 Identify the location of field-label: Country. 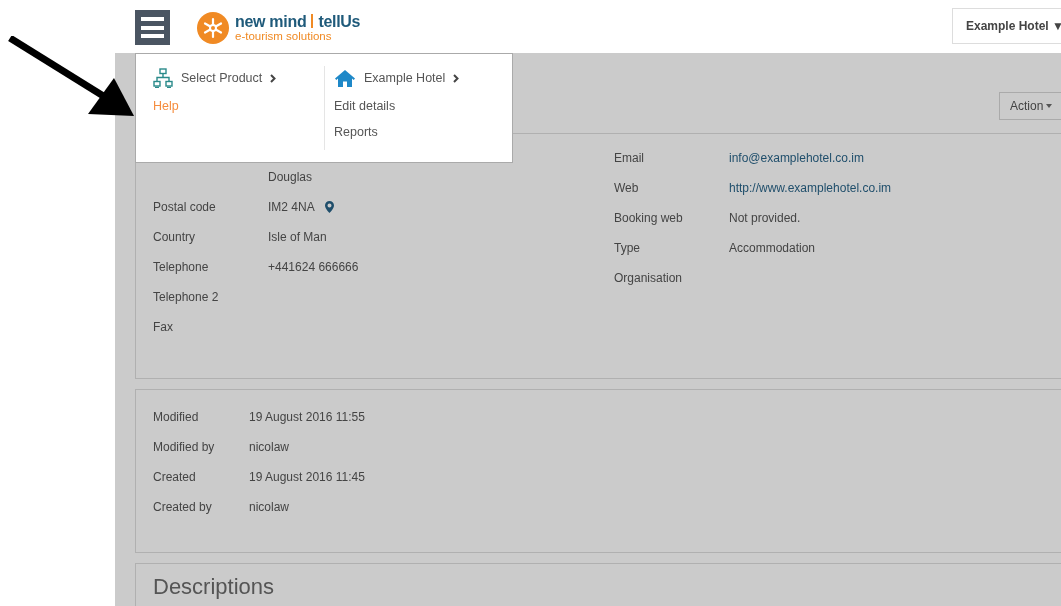
(175, 237).